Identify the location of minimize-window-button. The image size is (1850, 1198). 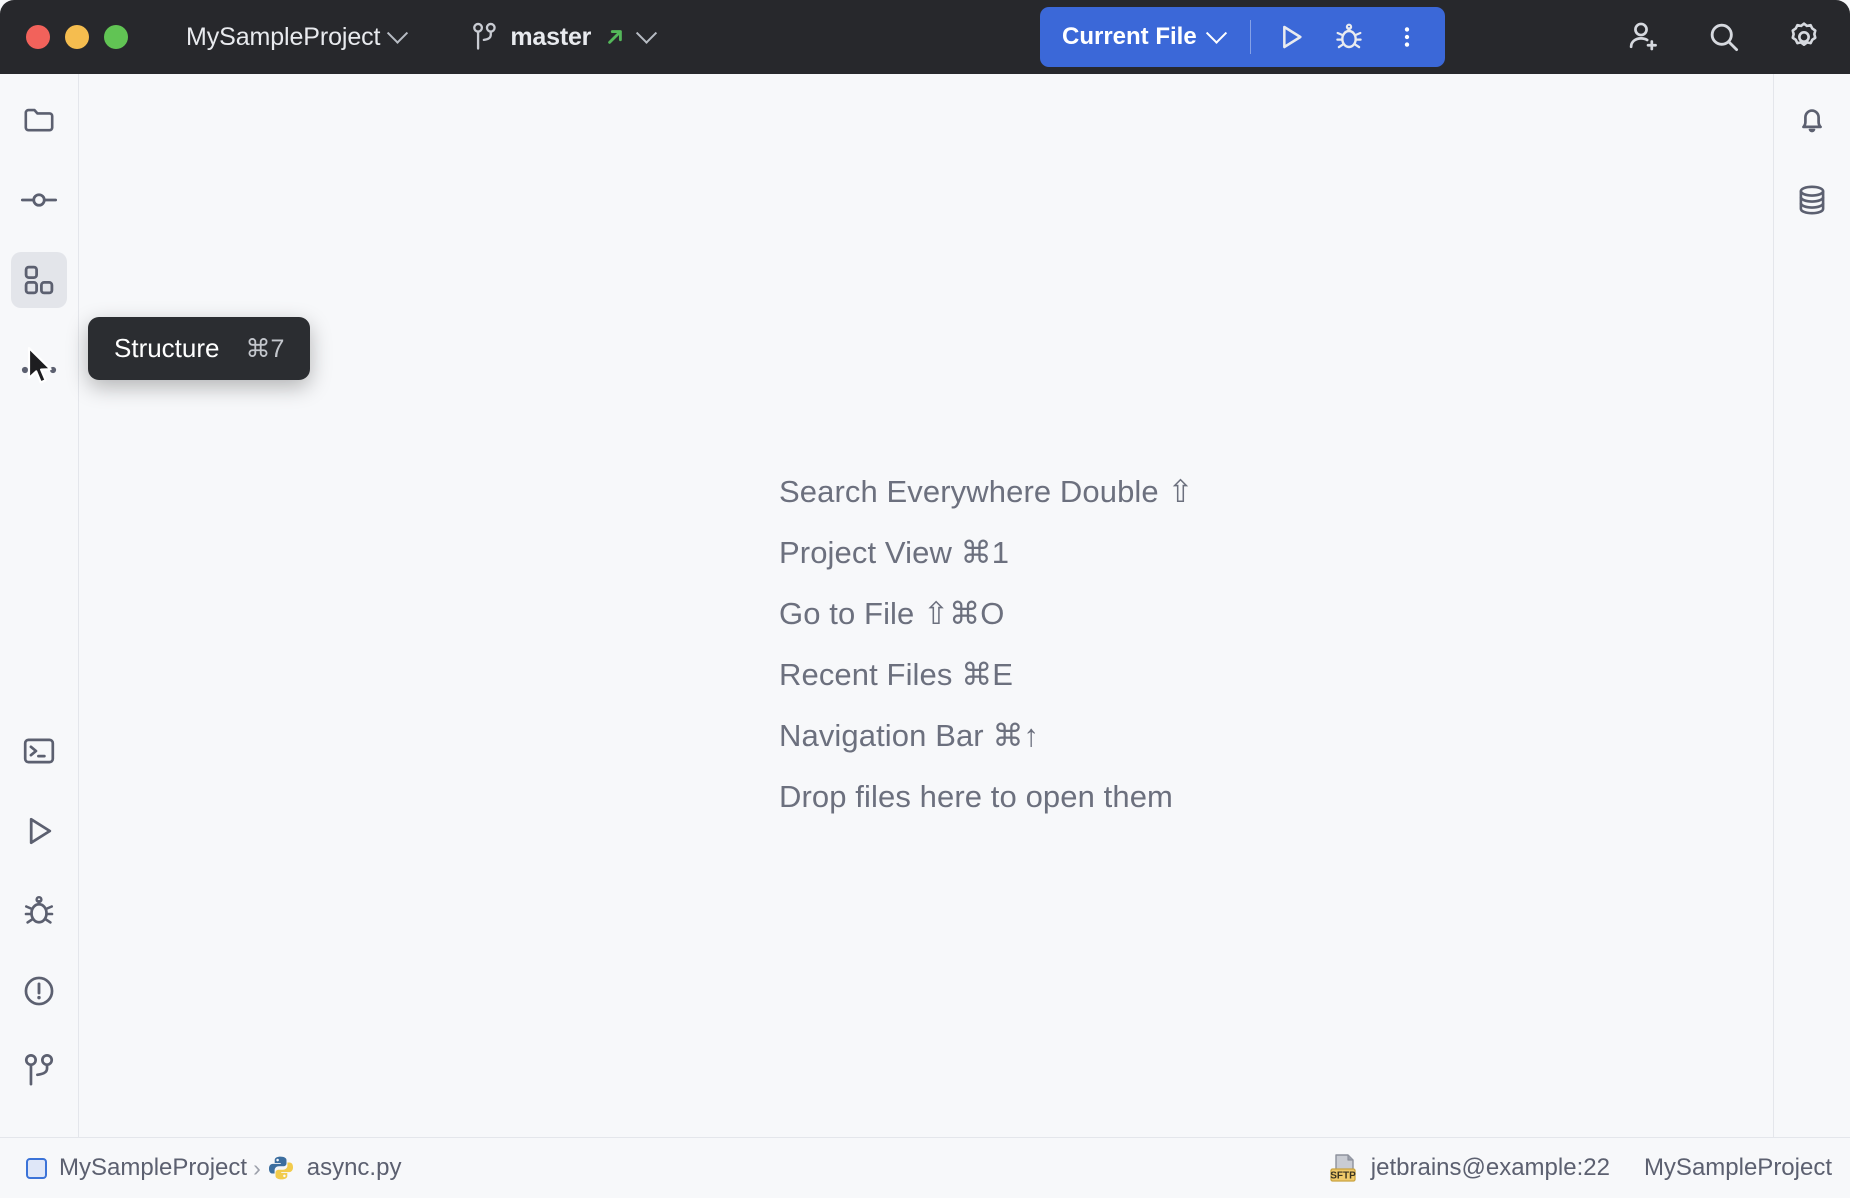
(77, 37).